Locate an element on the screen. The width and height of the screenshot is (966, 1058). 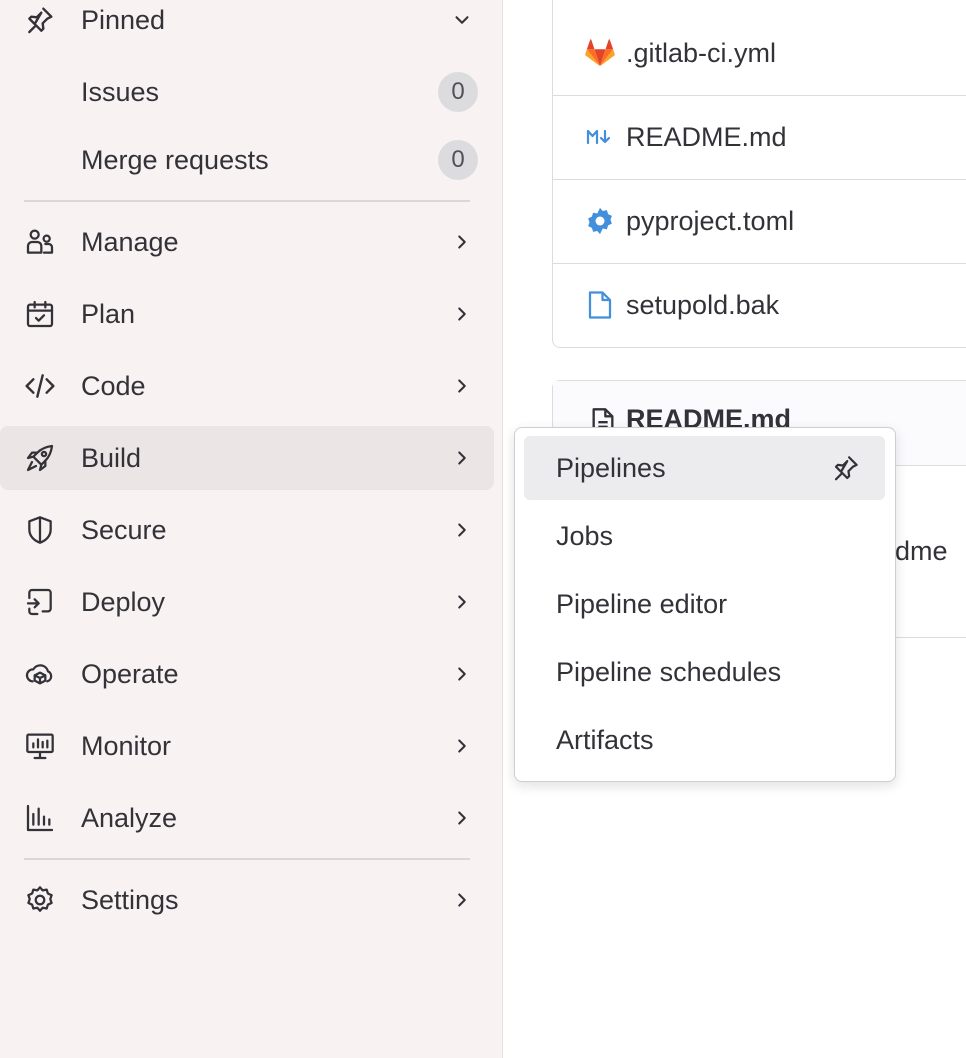
rocket-icon is located at coordinates (40, 458).